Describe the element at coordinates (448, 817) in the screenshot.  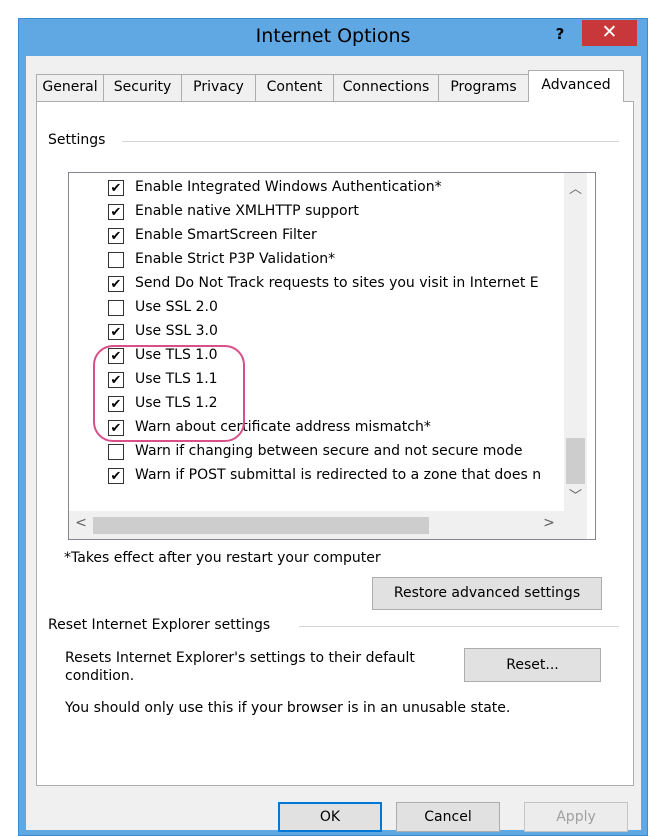
I see `cancel-button: Cancel` at that location.